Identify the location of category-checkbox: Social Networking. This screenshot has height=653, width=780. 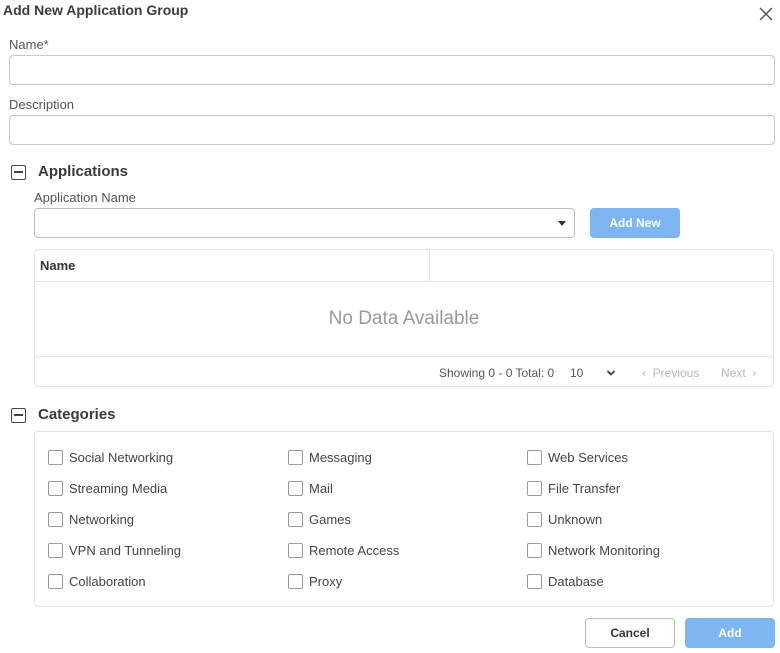
(110, 457).